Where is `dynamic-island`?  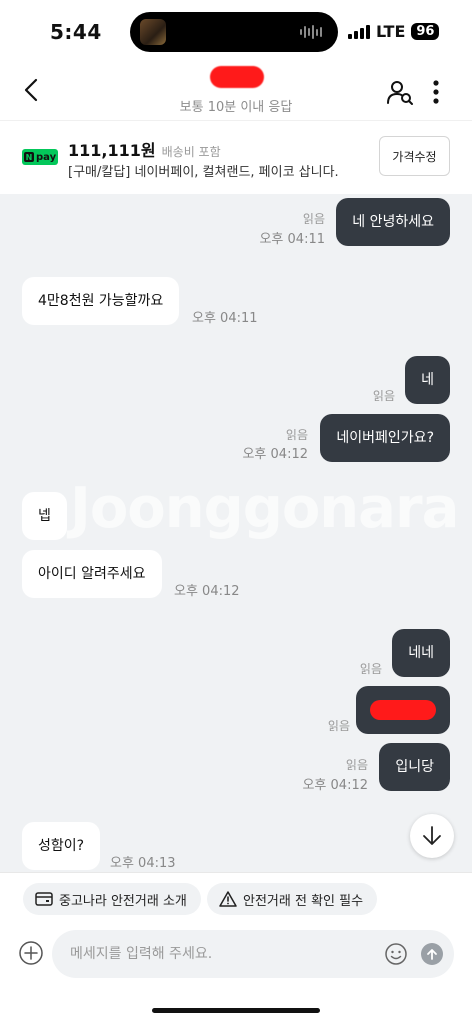
dynamic-island is located at coordinates (234, 32).